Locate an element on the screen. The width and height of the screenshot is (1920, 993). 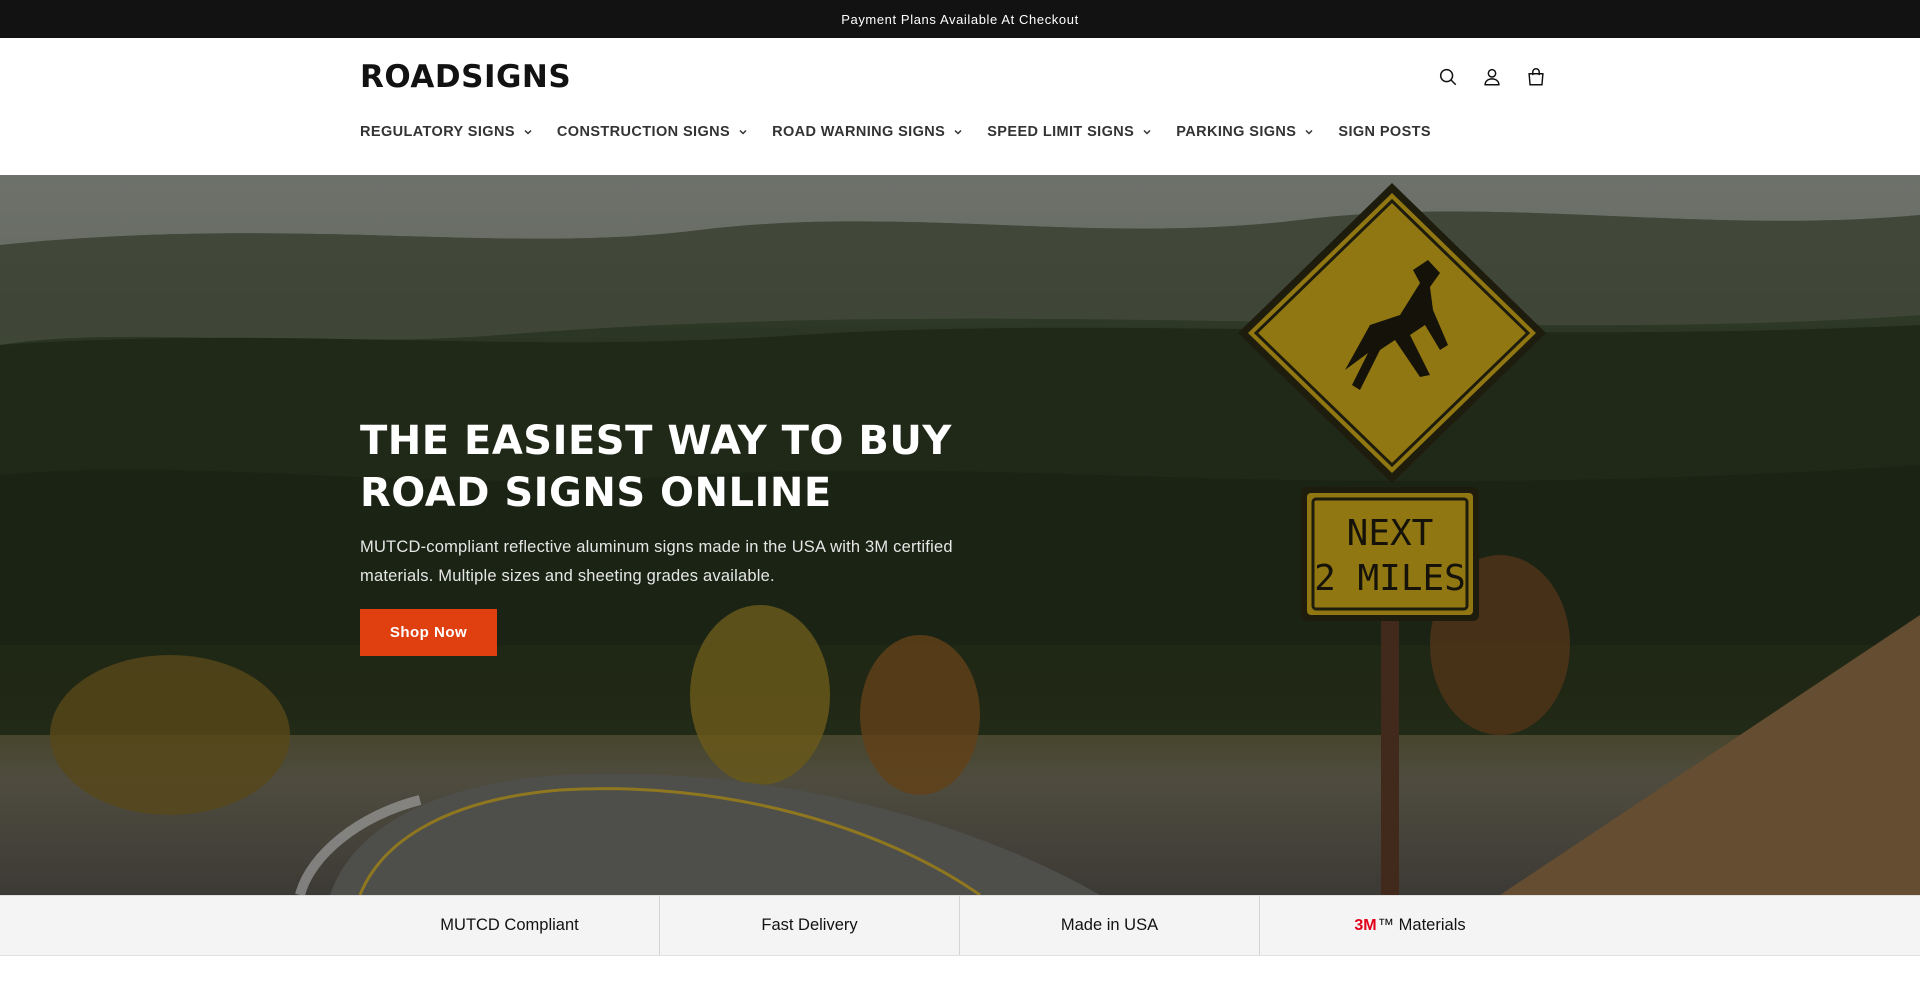
feature-3m-materials: 3M ™ Materials is located at coordinates (1410, 925).